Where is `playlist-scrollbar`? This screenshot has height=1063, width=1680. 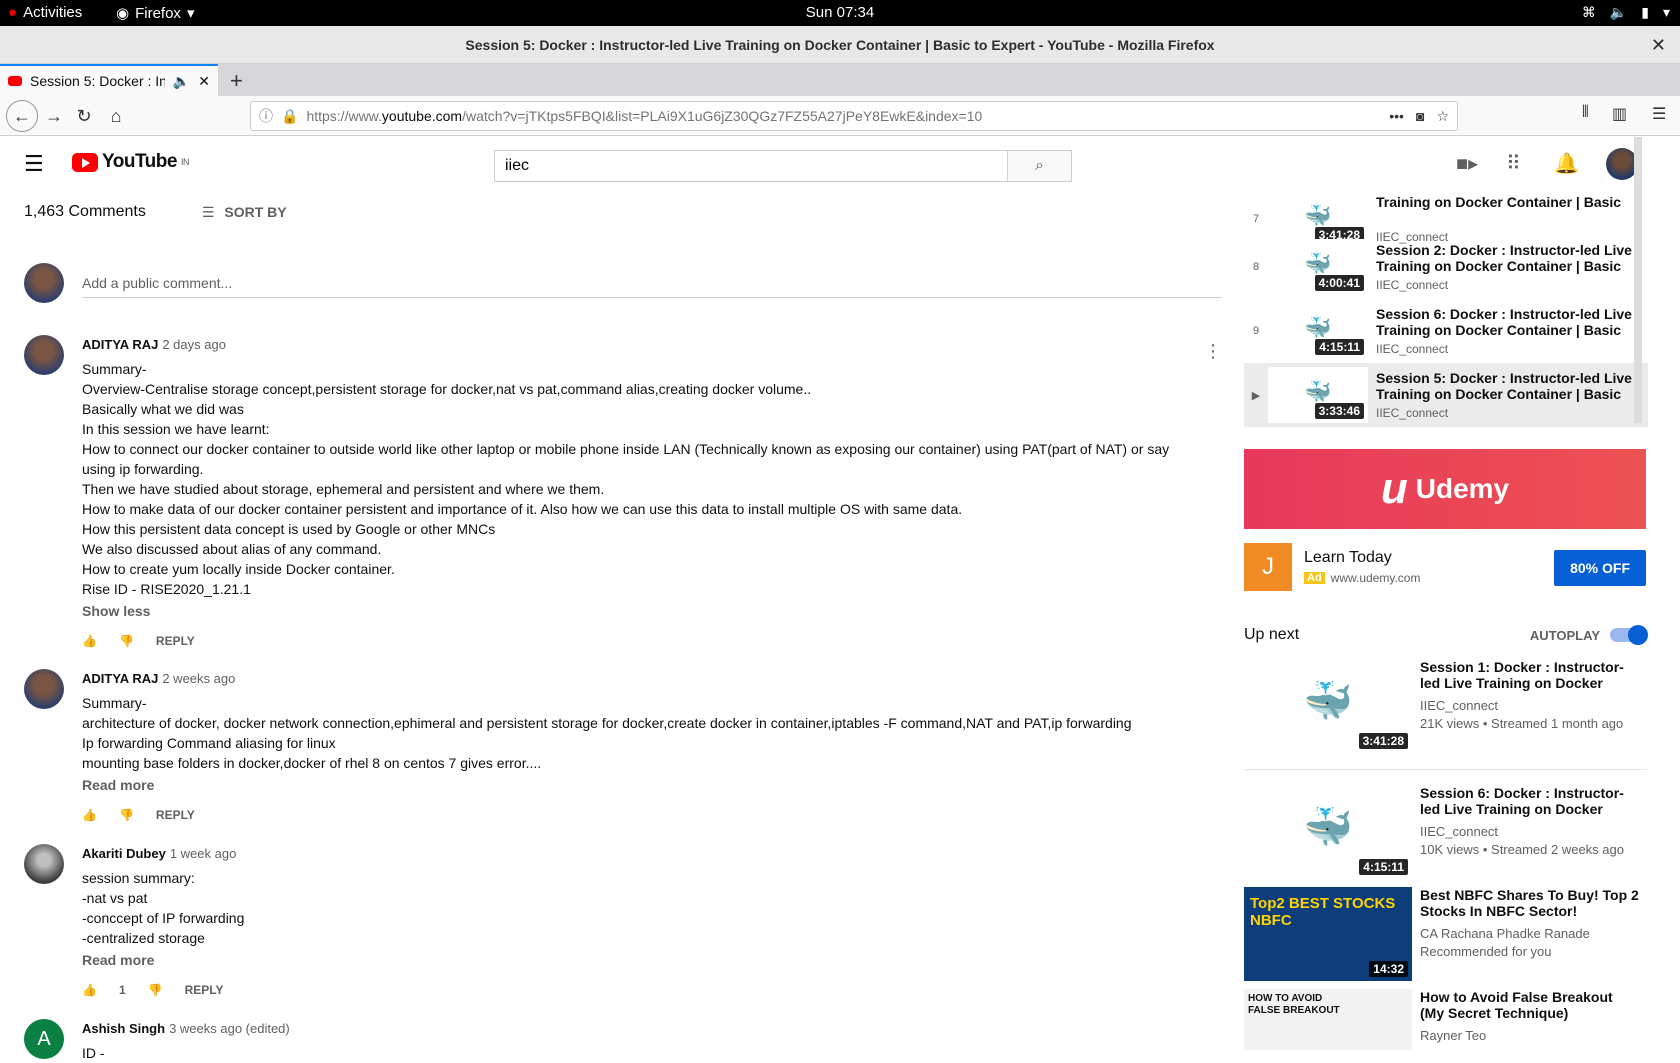
playlist-scrollbar is located at coordinates (1638, 280).